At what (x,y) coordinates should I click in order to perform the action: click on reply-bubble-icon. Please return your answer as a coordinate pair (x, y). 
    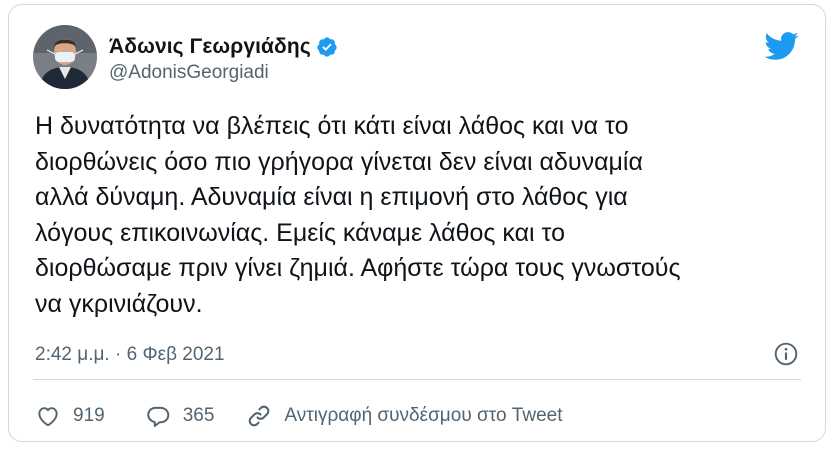
    Looking at the image, I should click on (157, 416).